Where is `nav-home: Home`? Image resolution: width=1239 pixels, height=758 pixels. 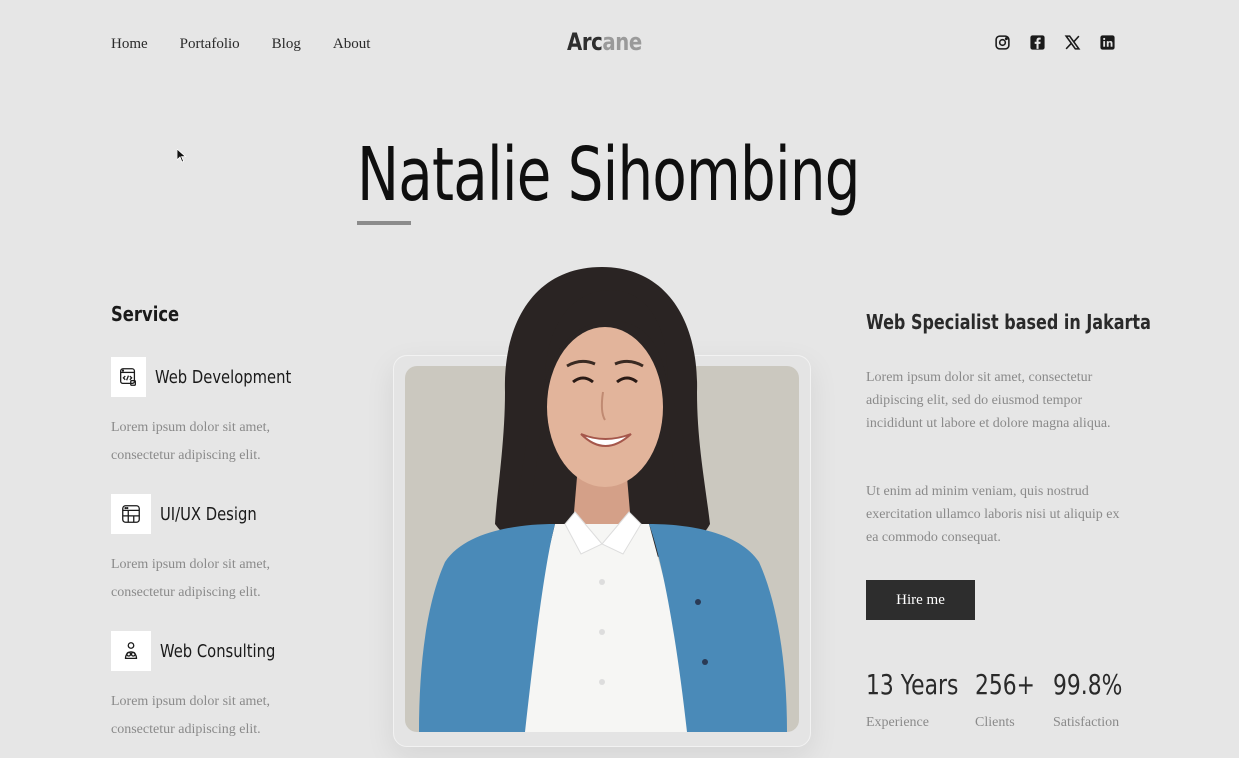
nav-home: Home is located at coordinates (129, 44).